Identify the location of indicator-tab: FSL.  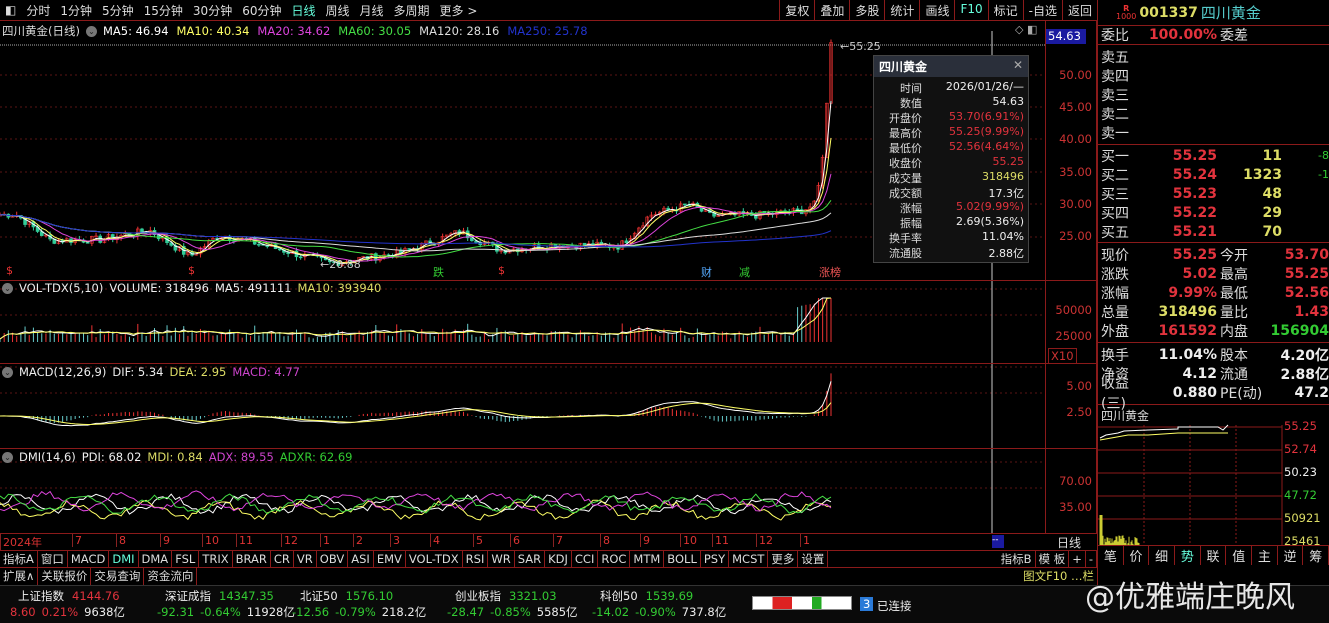
(186, 559).